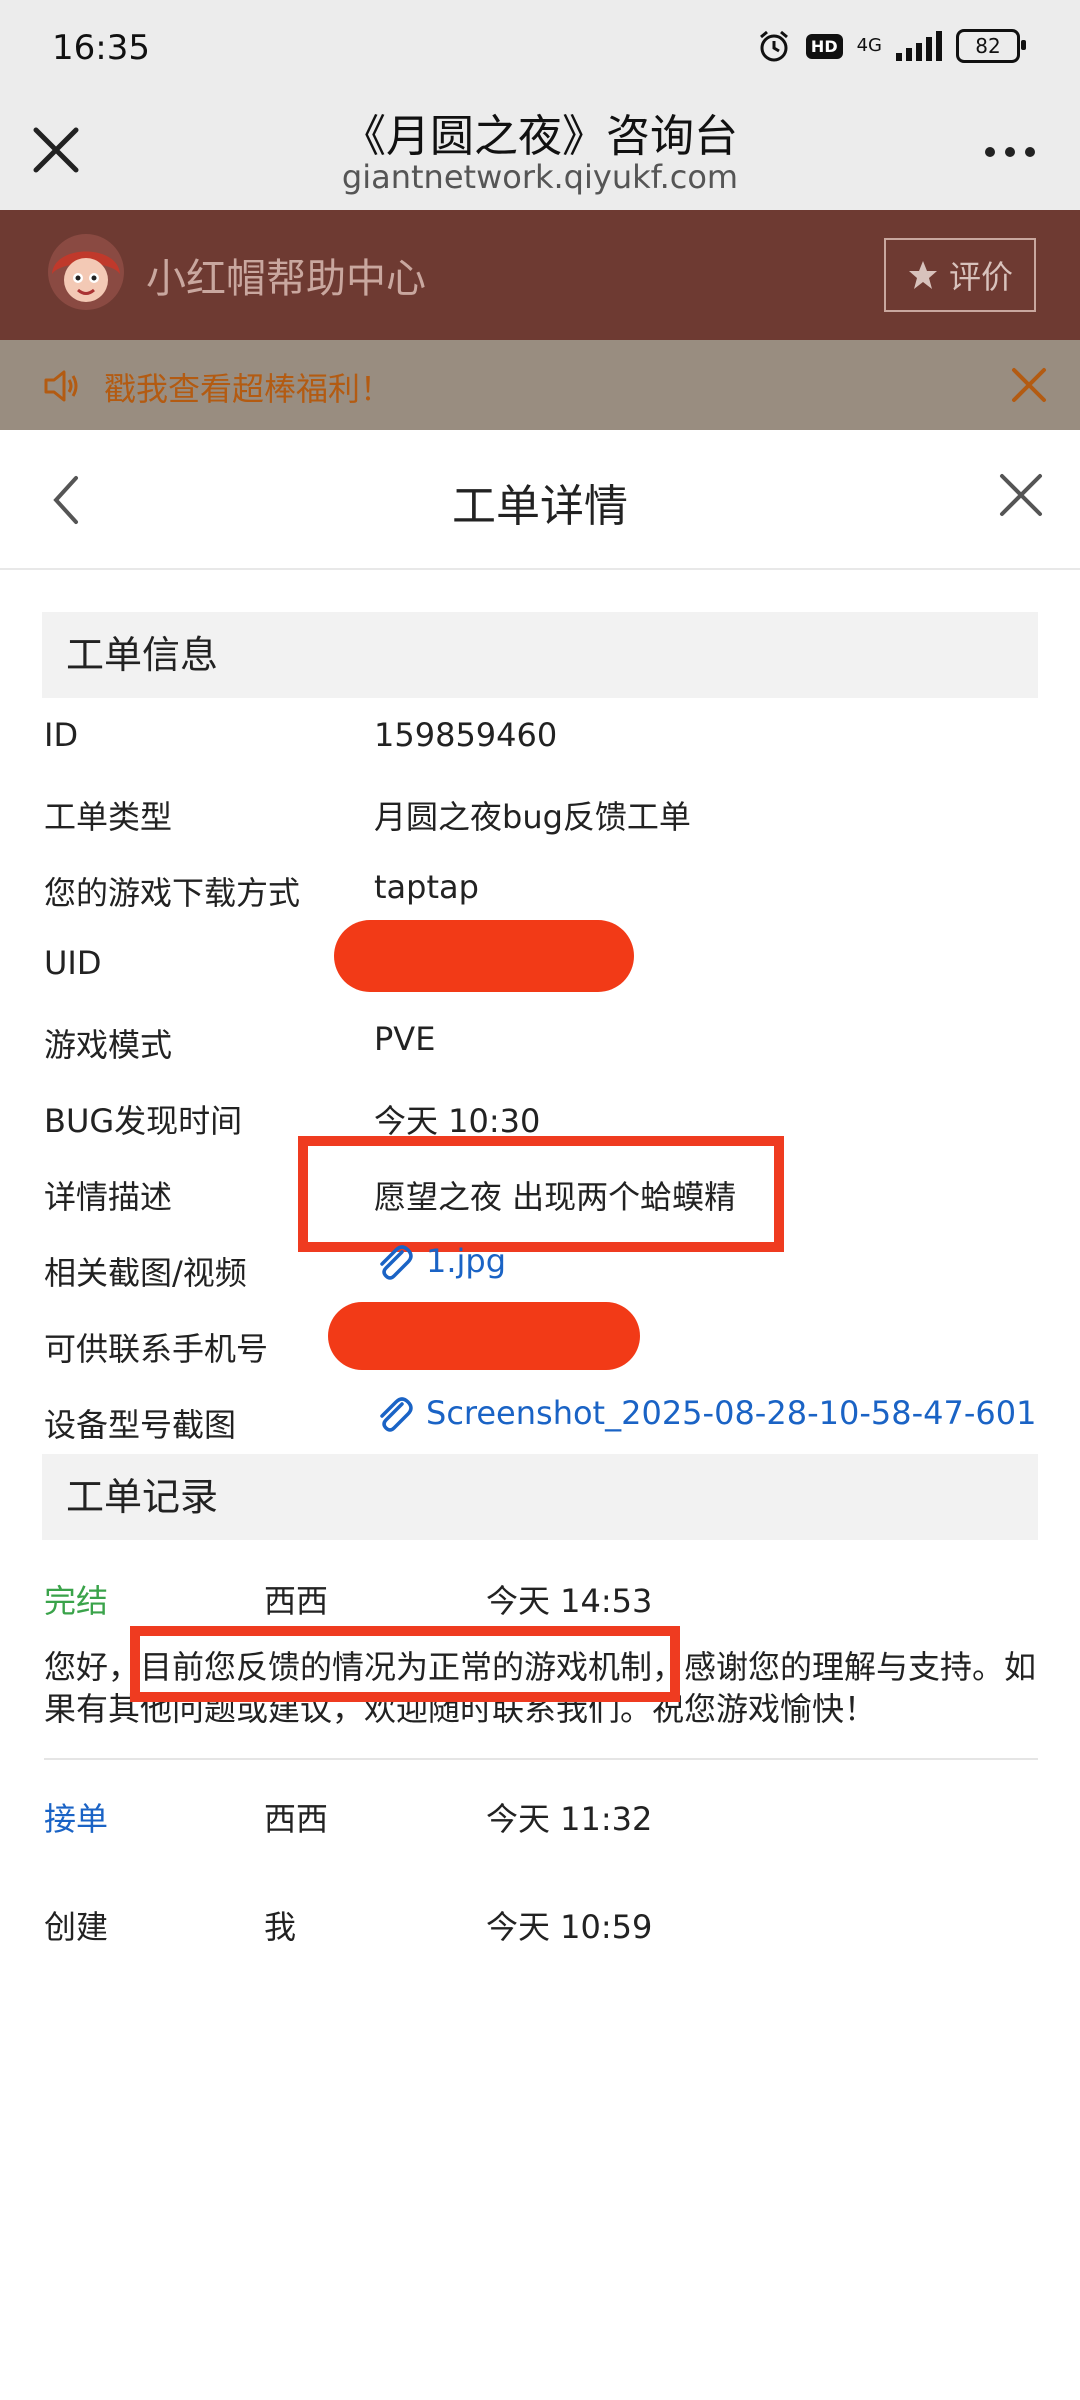 Image resolution: width=1080 pixels, height=2400 pixels. What do you see at coordinates (76, 1819) in the screenshot?
I see `record-status-accepted: 接单` at bounding box center [76, 1819].